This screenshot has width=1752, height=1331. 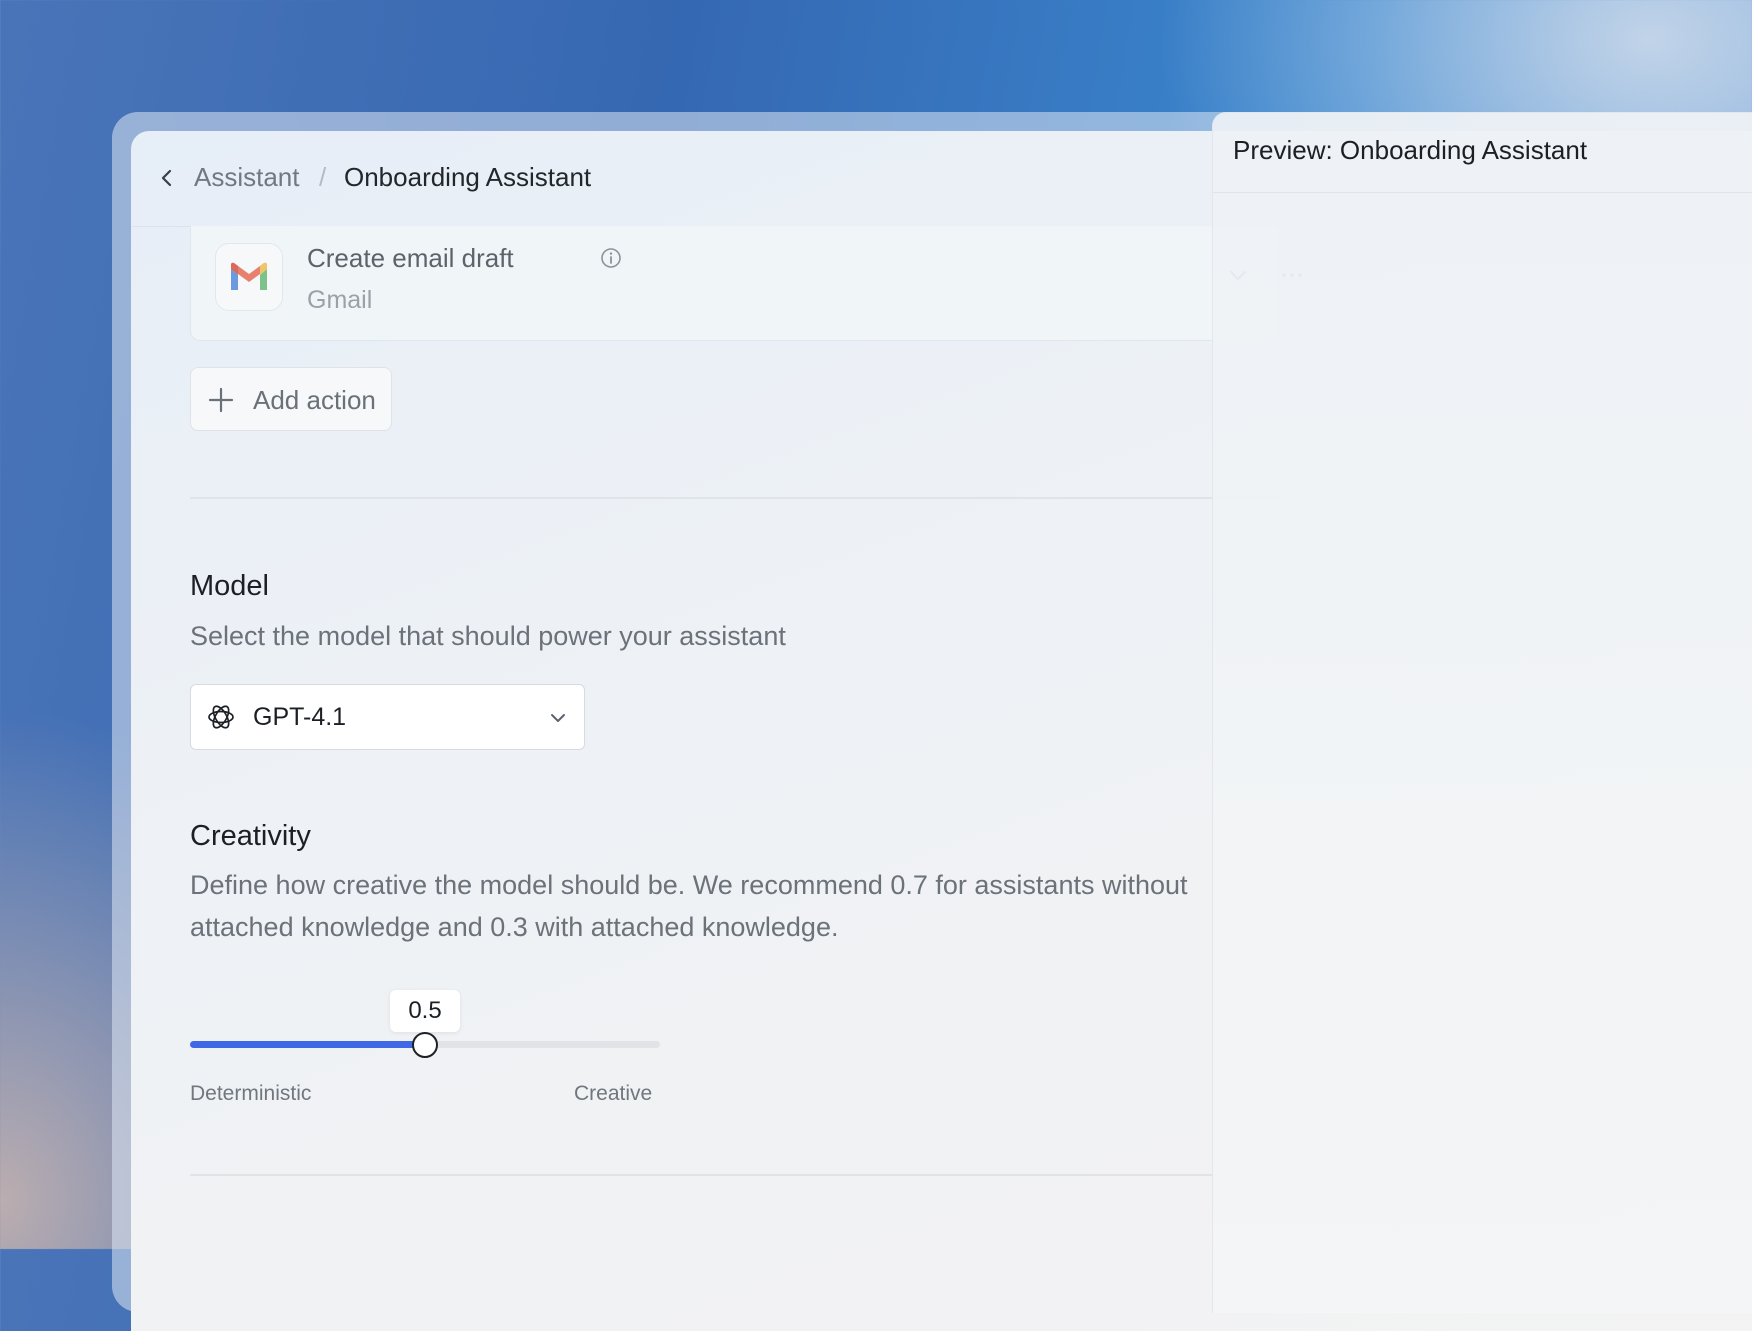 I want to click on preview-title: Preview: Onboarding Assistant, so click(x=1410, y=150).